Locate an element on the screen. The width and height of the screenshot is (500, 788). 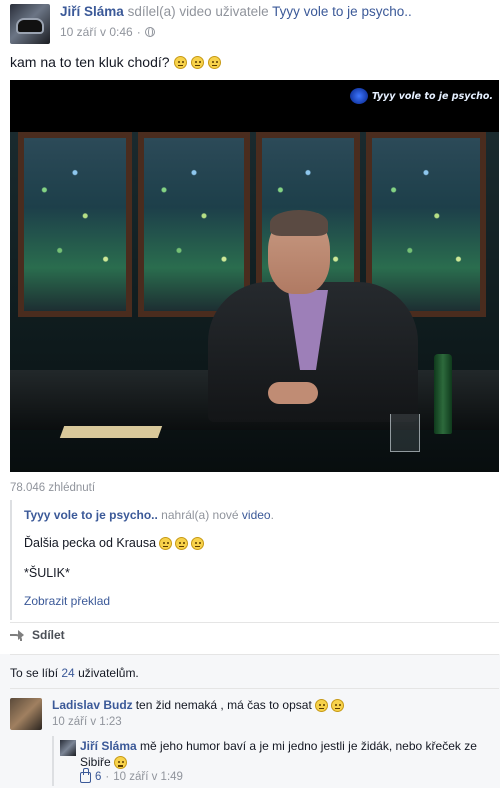
post-meta: 10 září v 0:46 · is located at coordinates (107, 32).